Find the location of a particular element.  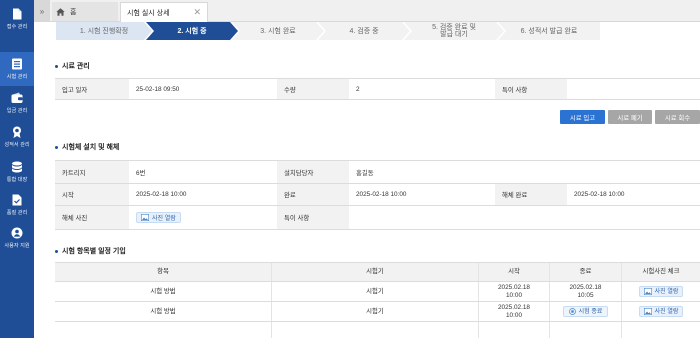

step-label: 2. 시험 중 is located at coordinates (192, 31).